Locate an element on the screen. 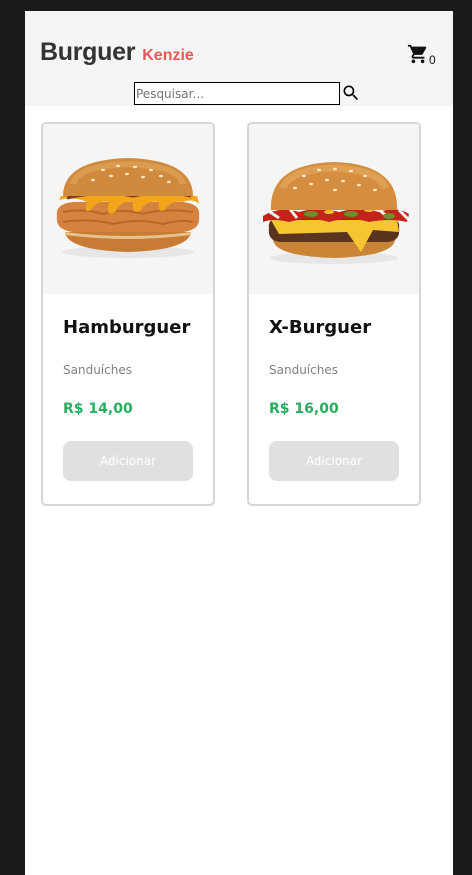  logo-sub-text: Kenzie is located at coordinates (168, 55).